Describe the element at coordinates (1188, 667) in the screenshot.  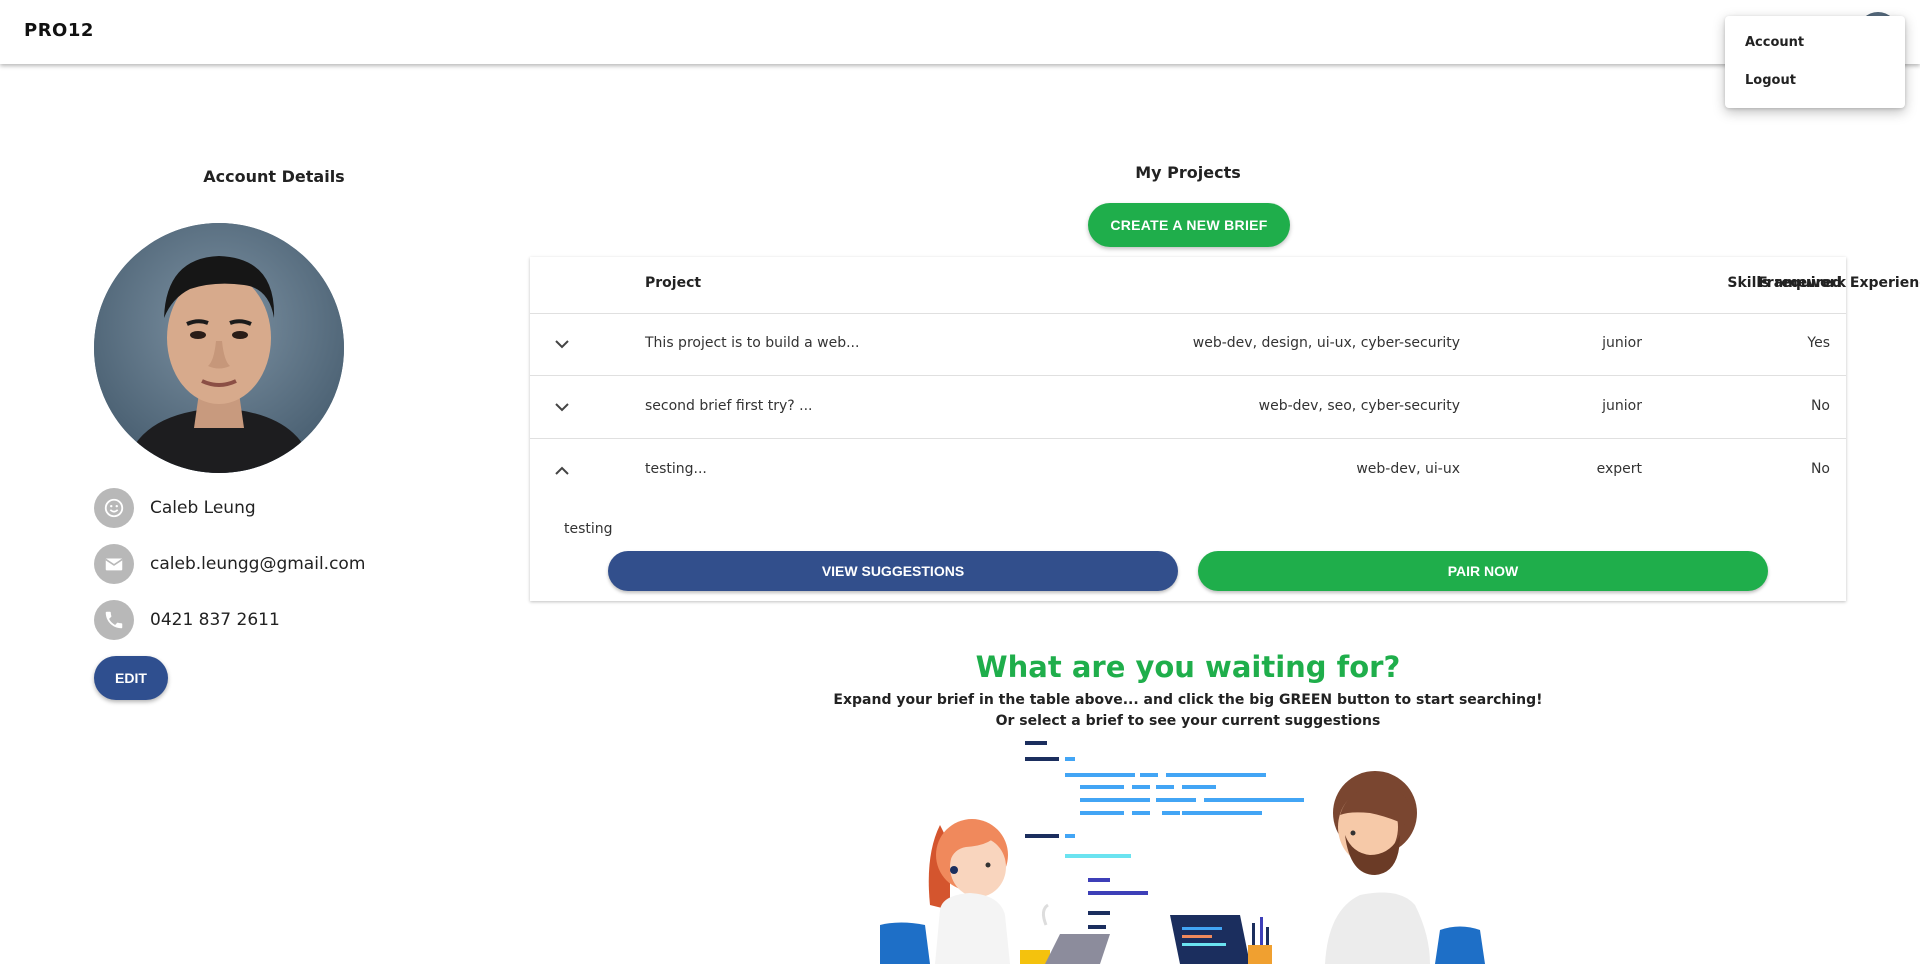
I see `cta-heading: What are you waiting for?` at that location.